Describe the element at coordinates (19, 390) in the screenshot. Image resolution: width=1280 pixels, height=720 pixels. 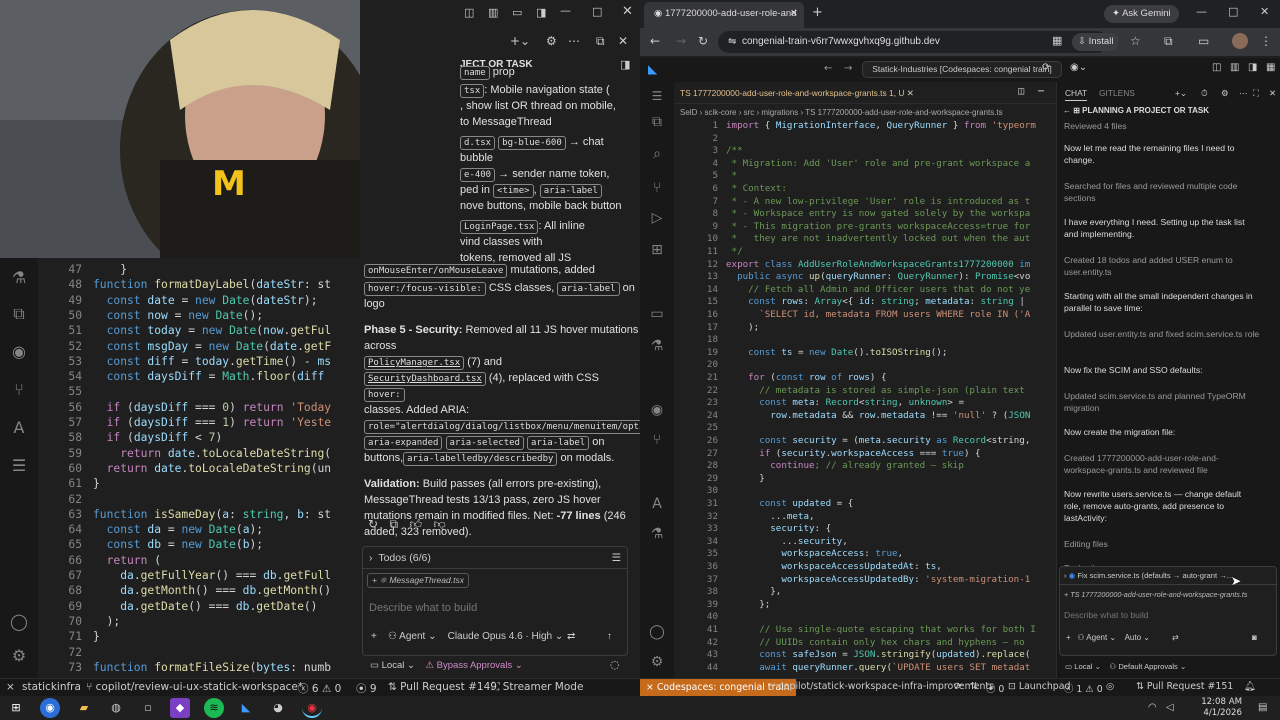
I see `source-control-icon: ⑂` at that location.